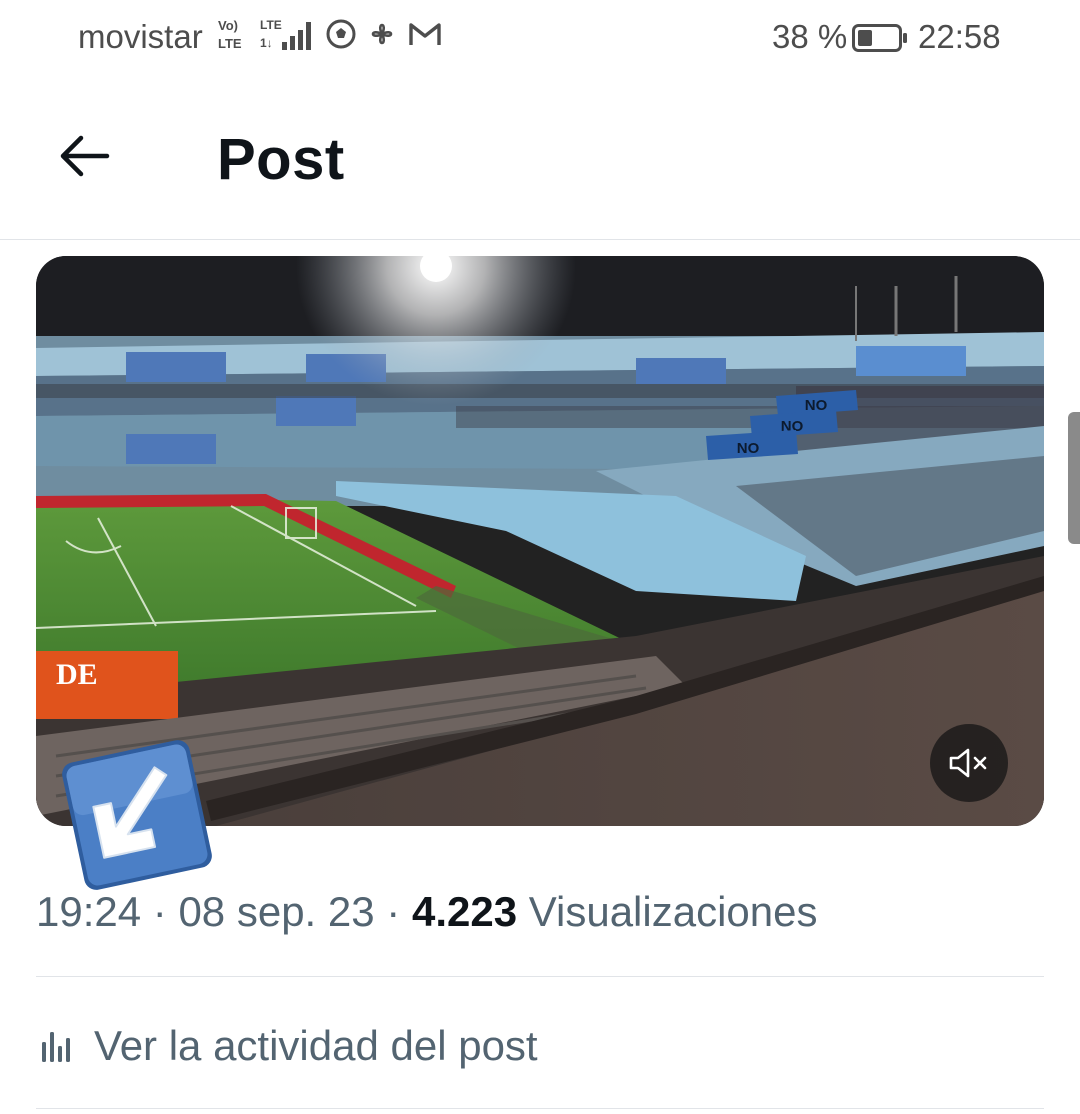  I want to click on status-icons: Vo) LTE LTE 1↓, so click(329, 36).